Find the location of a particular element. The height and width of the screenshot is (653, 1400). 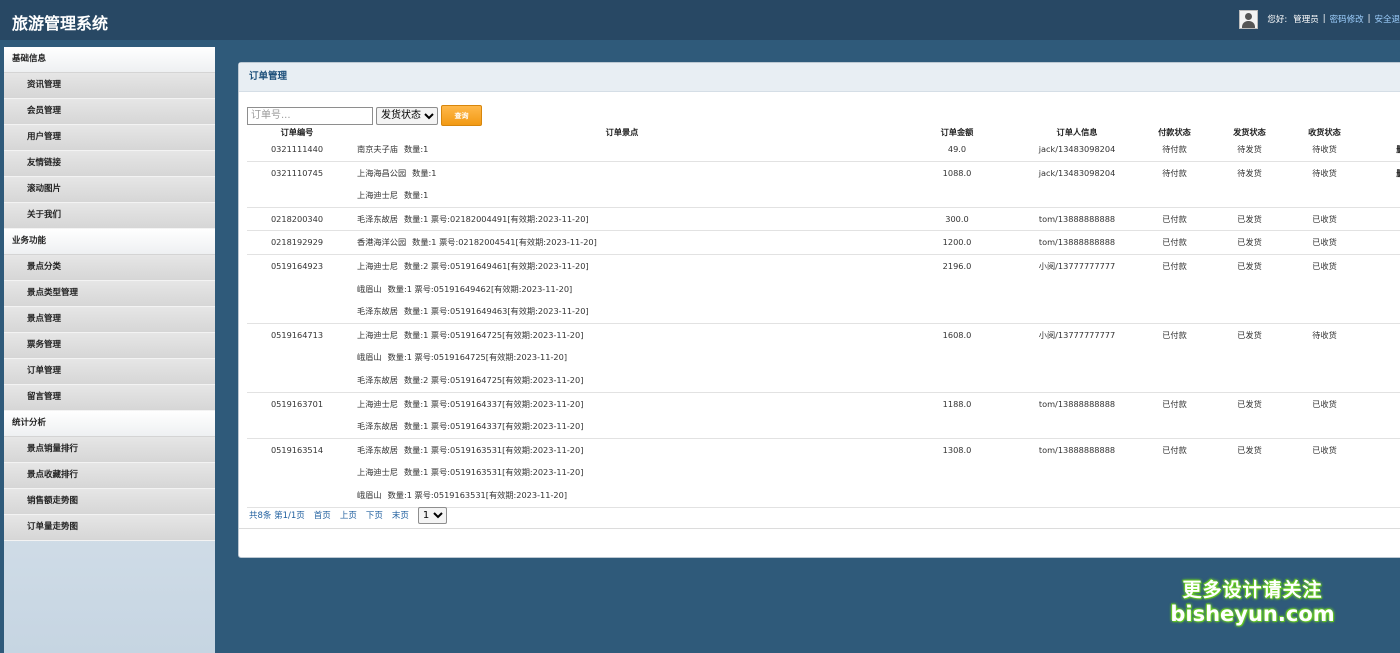

sidebar-item-spots: 景点管理 is located at coordinates (109, 320).